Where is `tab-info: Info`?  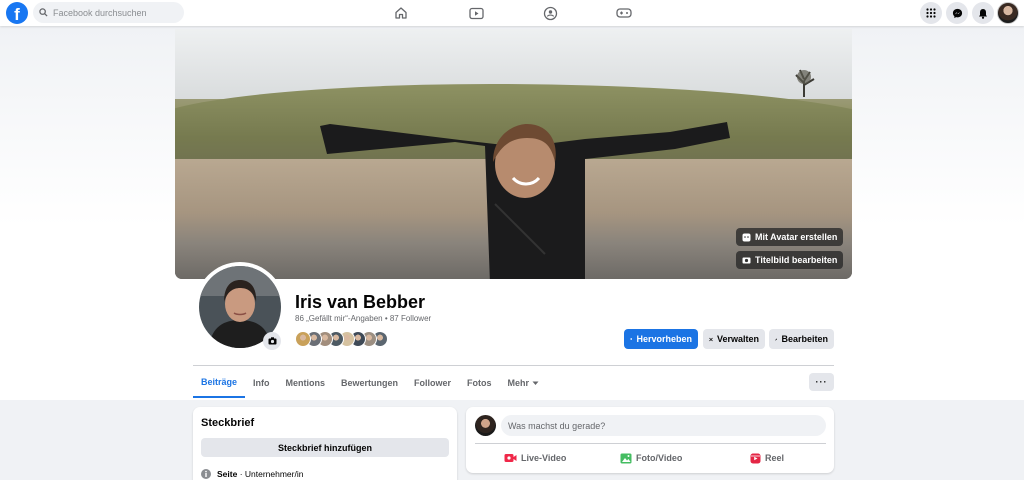
tab-info: Info is located at coordinates (261, 383).